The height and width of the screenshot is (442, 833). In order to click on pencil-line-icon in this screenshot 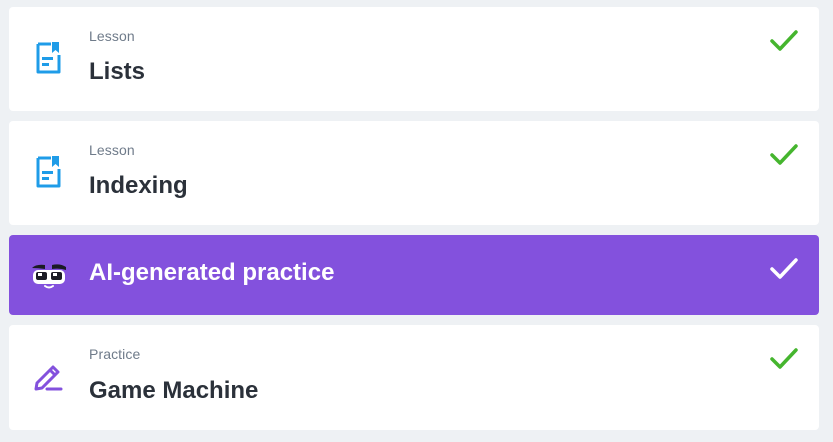, I will do `click(49, 377)`.